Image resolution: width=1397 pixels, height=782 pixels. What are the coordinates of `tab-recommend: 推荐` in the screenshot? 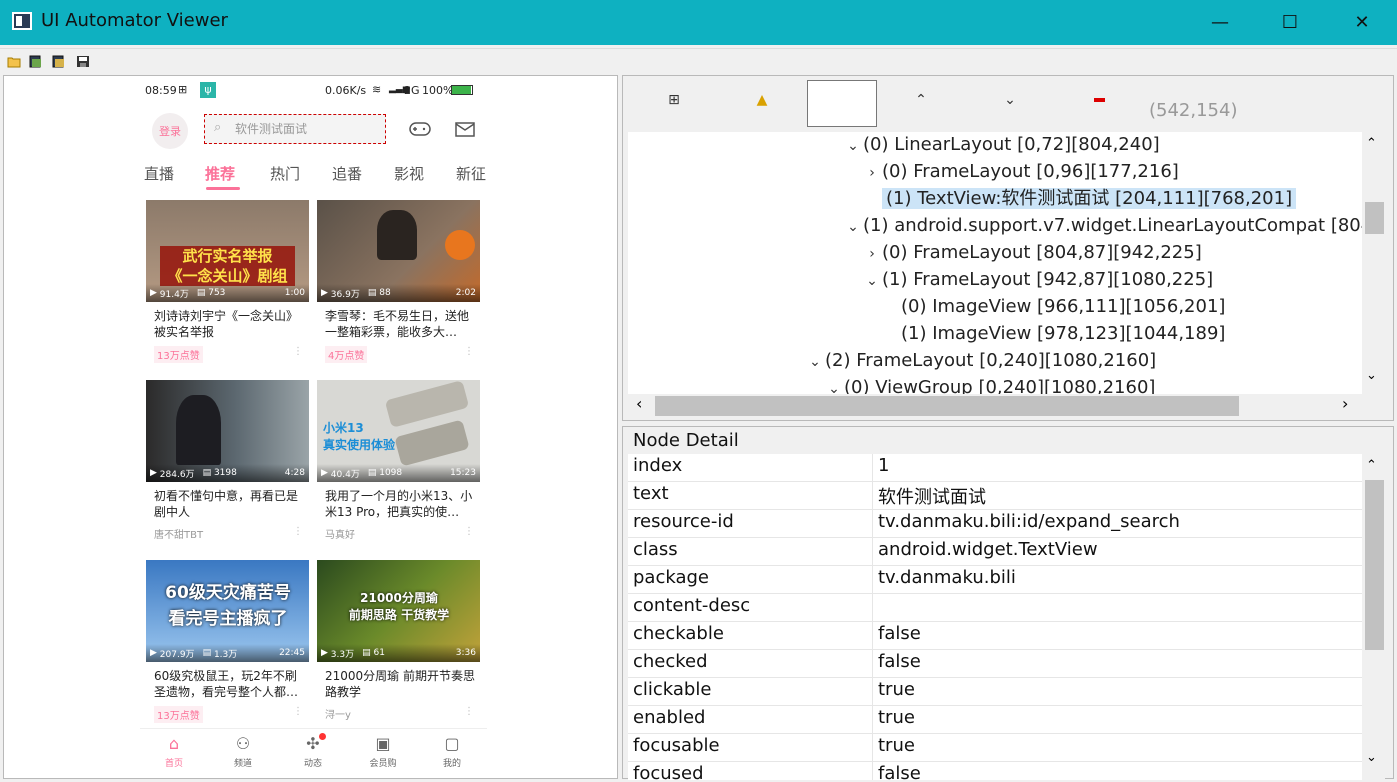 It's located at (220, 173).